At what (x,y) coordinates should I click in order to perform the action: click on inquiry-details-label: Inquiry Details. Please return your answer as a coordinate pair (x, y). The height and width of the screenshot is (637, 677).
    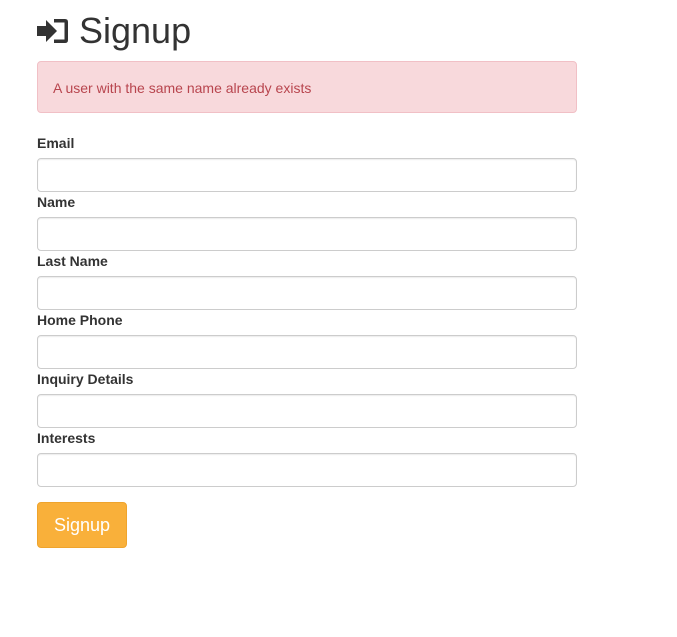
    Looking at the image, I should click on (85, 379).